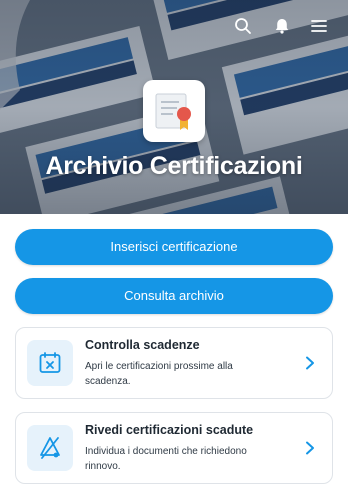 Image resolution: width=348 pixels, height=494 pixels. I want to click on search-icon, so click(243, 26).